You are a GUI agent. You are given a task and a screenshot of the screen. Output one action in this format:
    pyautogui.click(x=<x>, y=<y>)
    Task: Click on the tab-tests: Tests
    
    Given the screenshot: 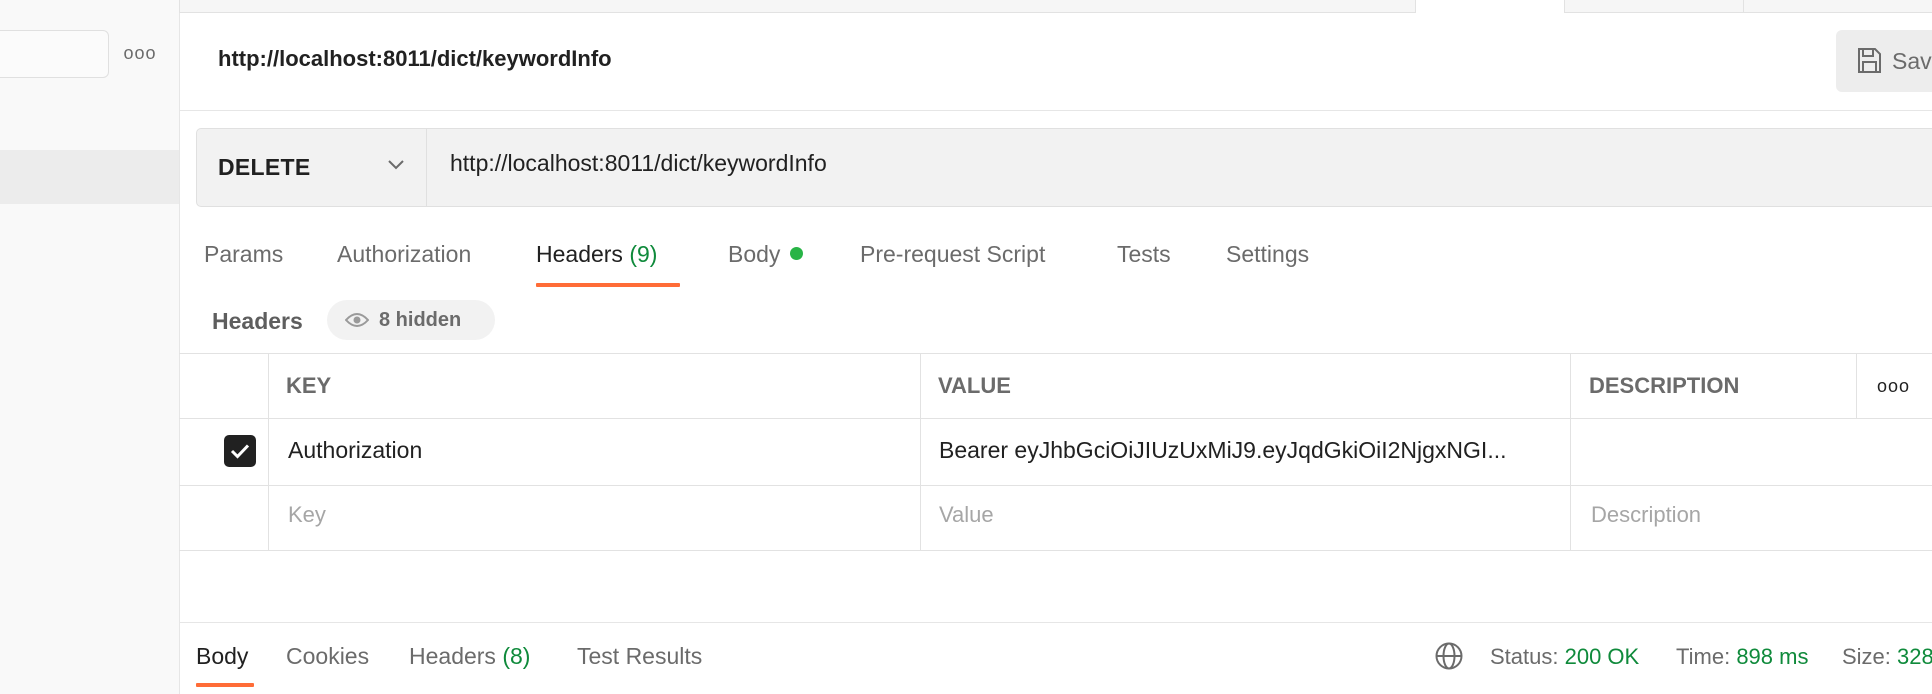 What is the action you would take?
    pyautogui.click(x=1144, y=254)
    